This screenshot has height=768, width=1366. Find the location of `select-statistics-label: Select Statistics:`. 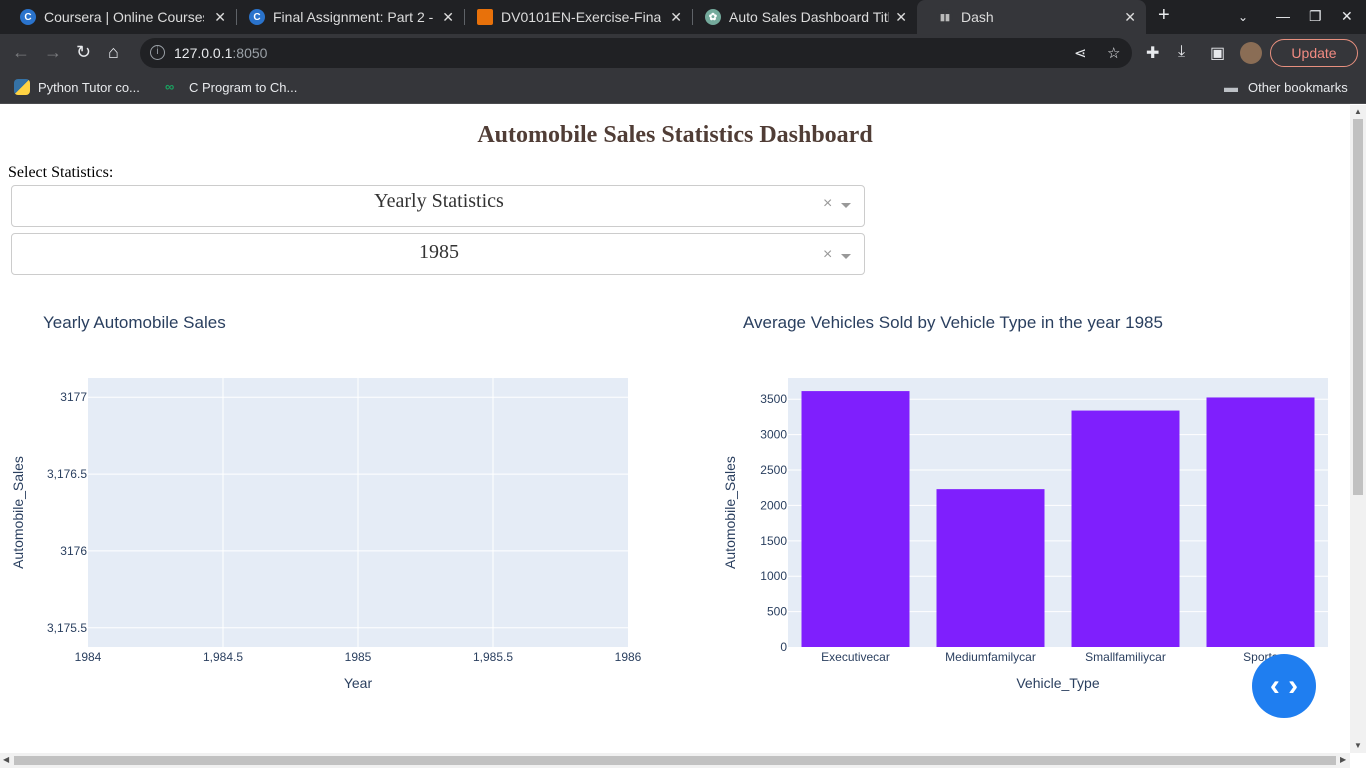

select-statistics-label: Select Statistics: is located at coordinates (61, 172).